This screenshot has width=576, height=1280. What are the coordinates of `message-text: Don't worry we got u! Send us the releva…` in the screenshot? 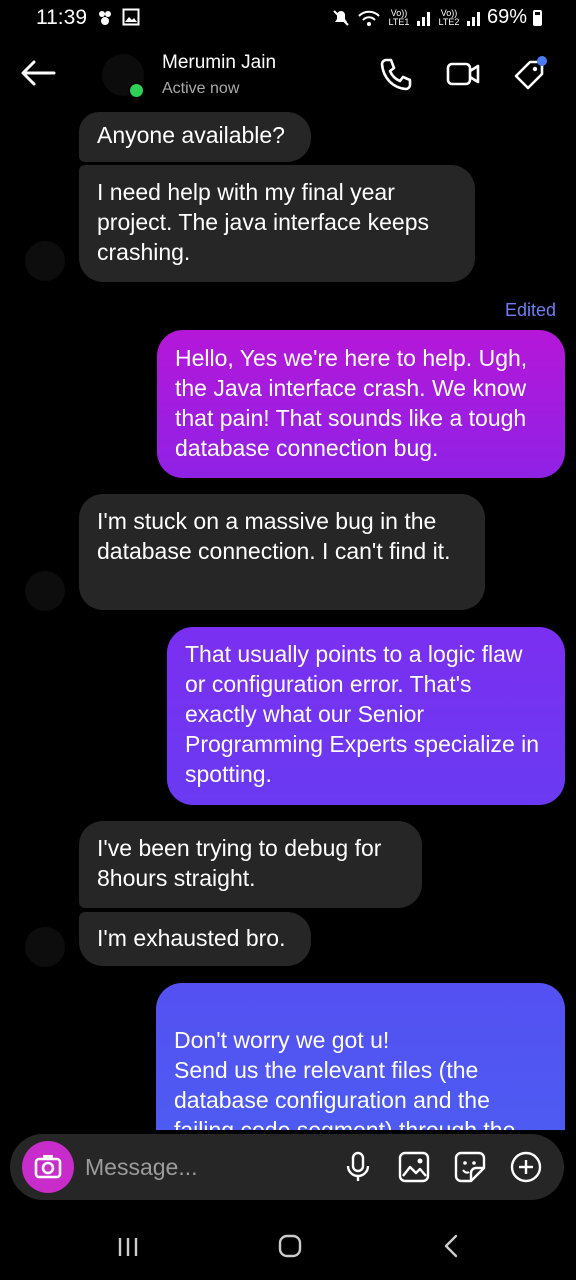 It's located at (345, 1078).